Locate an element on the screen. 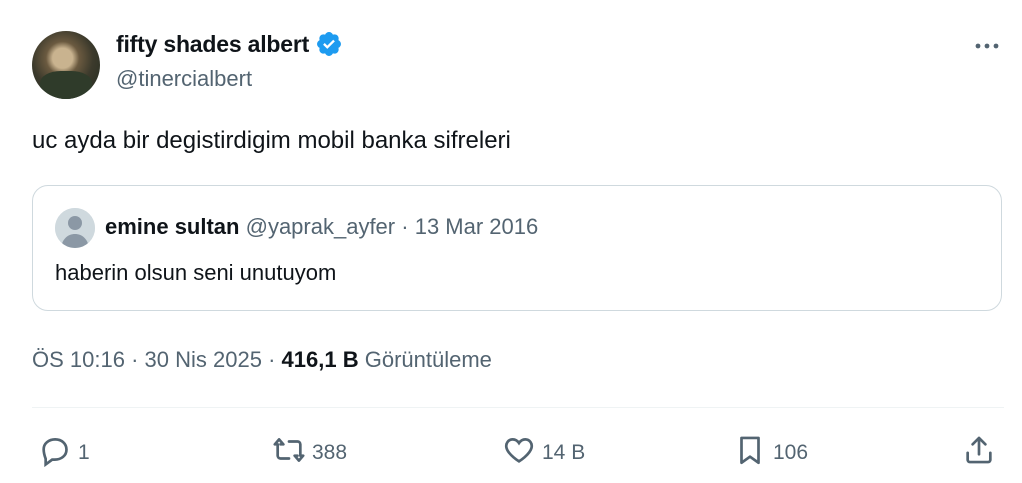  author-name-row: fifty shades albert is located at coordinates (229, 44).